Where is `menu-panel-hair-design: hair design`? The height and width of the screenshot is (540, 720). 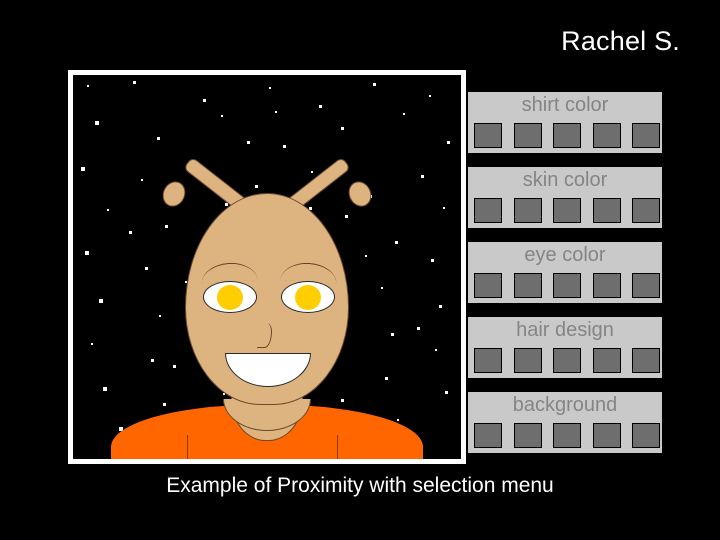
menu-panel-hair-design: hair design is located at coordinates (565, 347).